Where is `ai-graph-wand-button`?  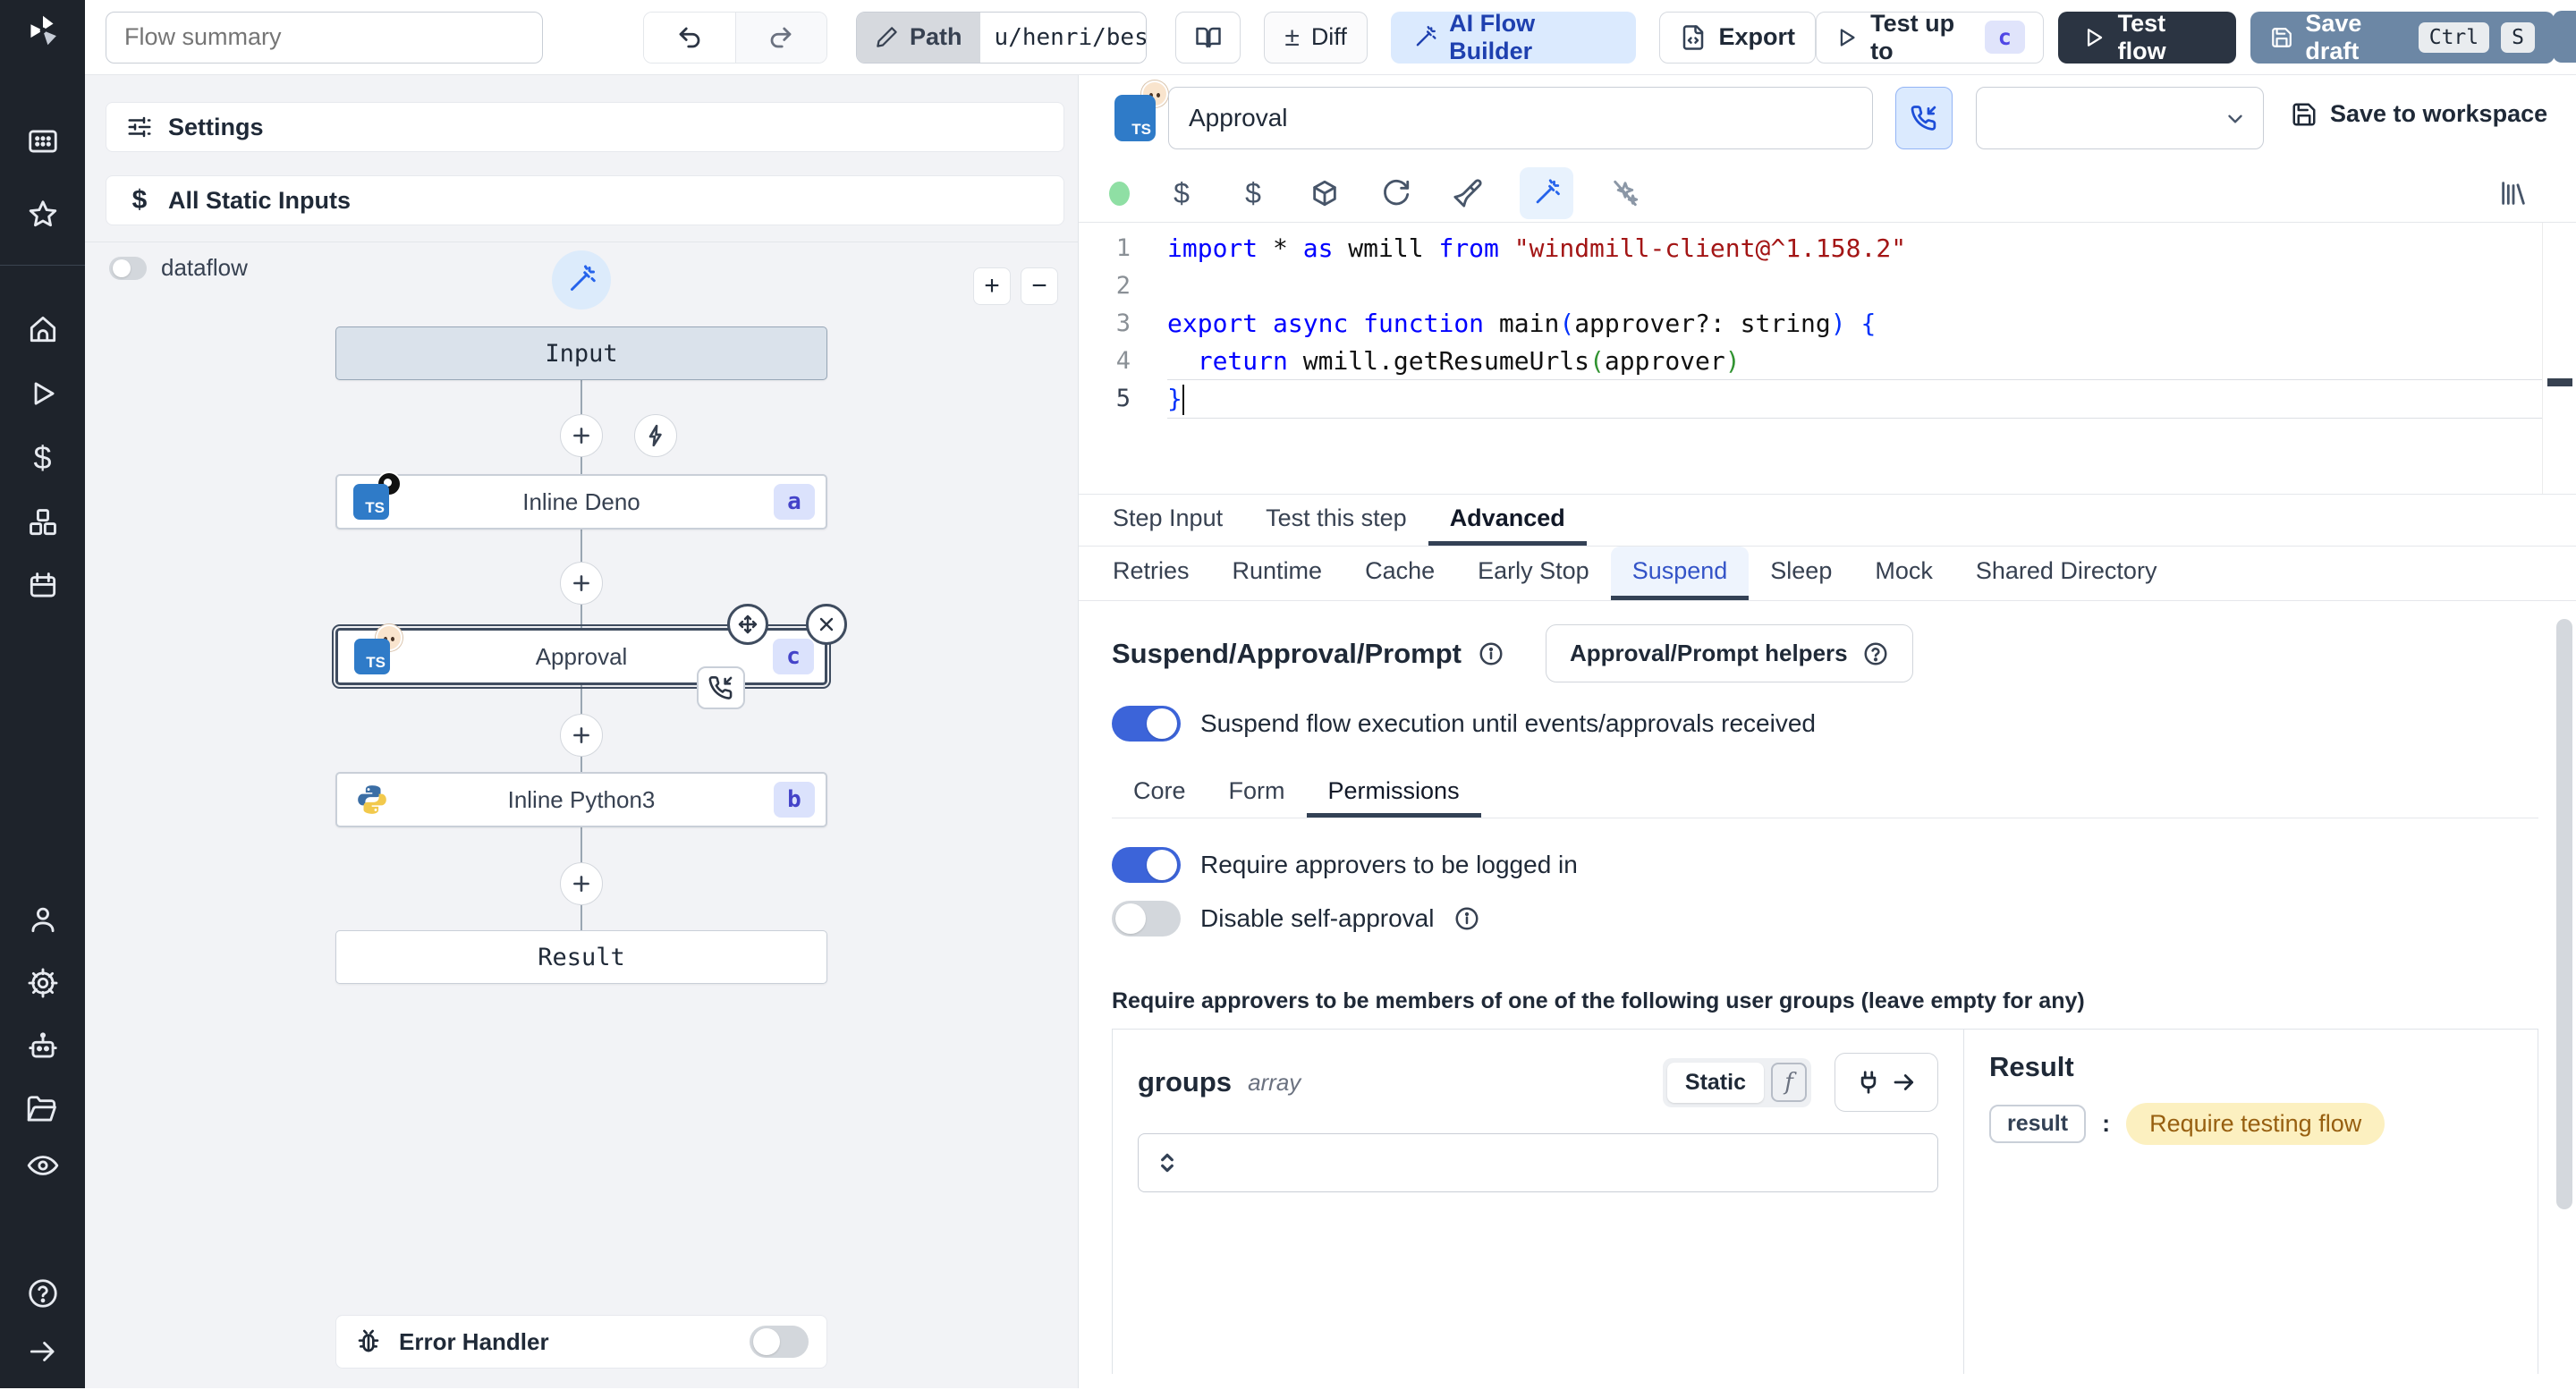
ai-graph-wand-button is located at coordinates (581, 279).